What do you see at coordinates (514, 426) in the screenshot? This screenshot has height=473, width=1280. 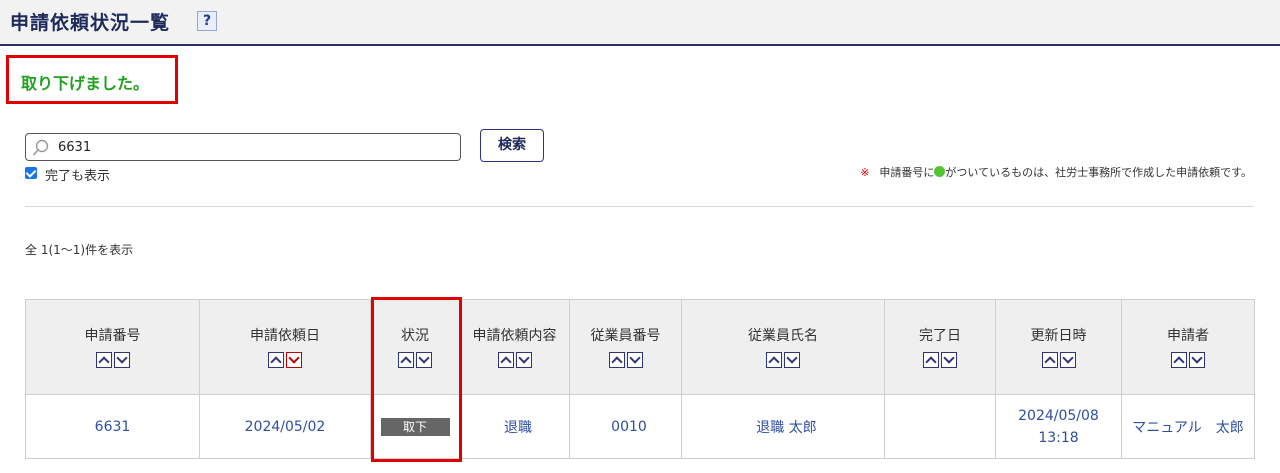 I see `request-content-link: 退職` at bounding box center [514, 426].